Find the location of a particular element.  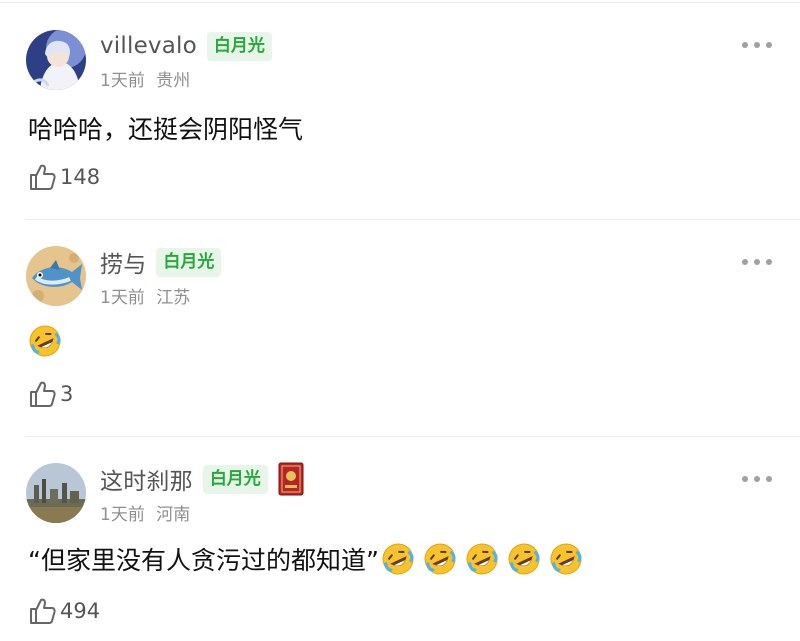

emoji-row is located at coordinates (482, 559).